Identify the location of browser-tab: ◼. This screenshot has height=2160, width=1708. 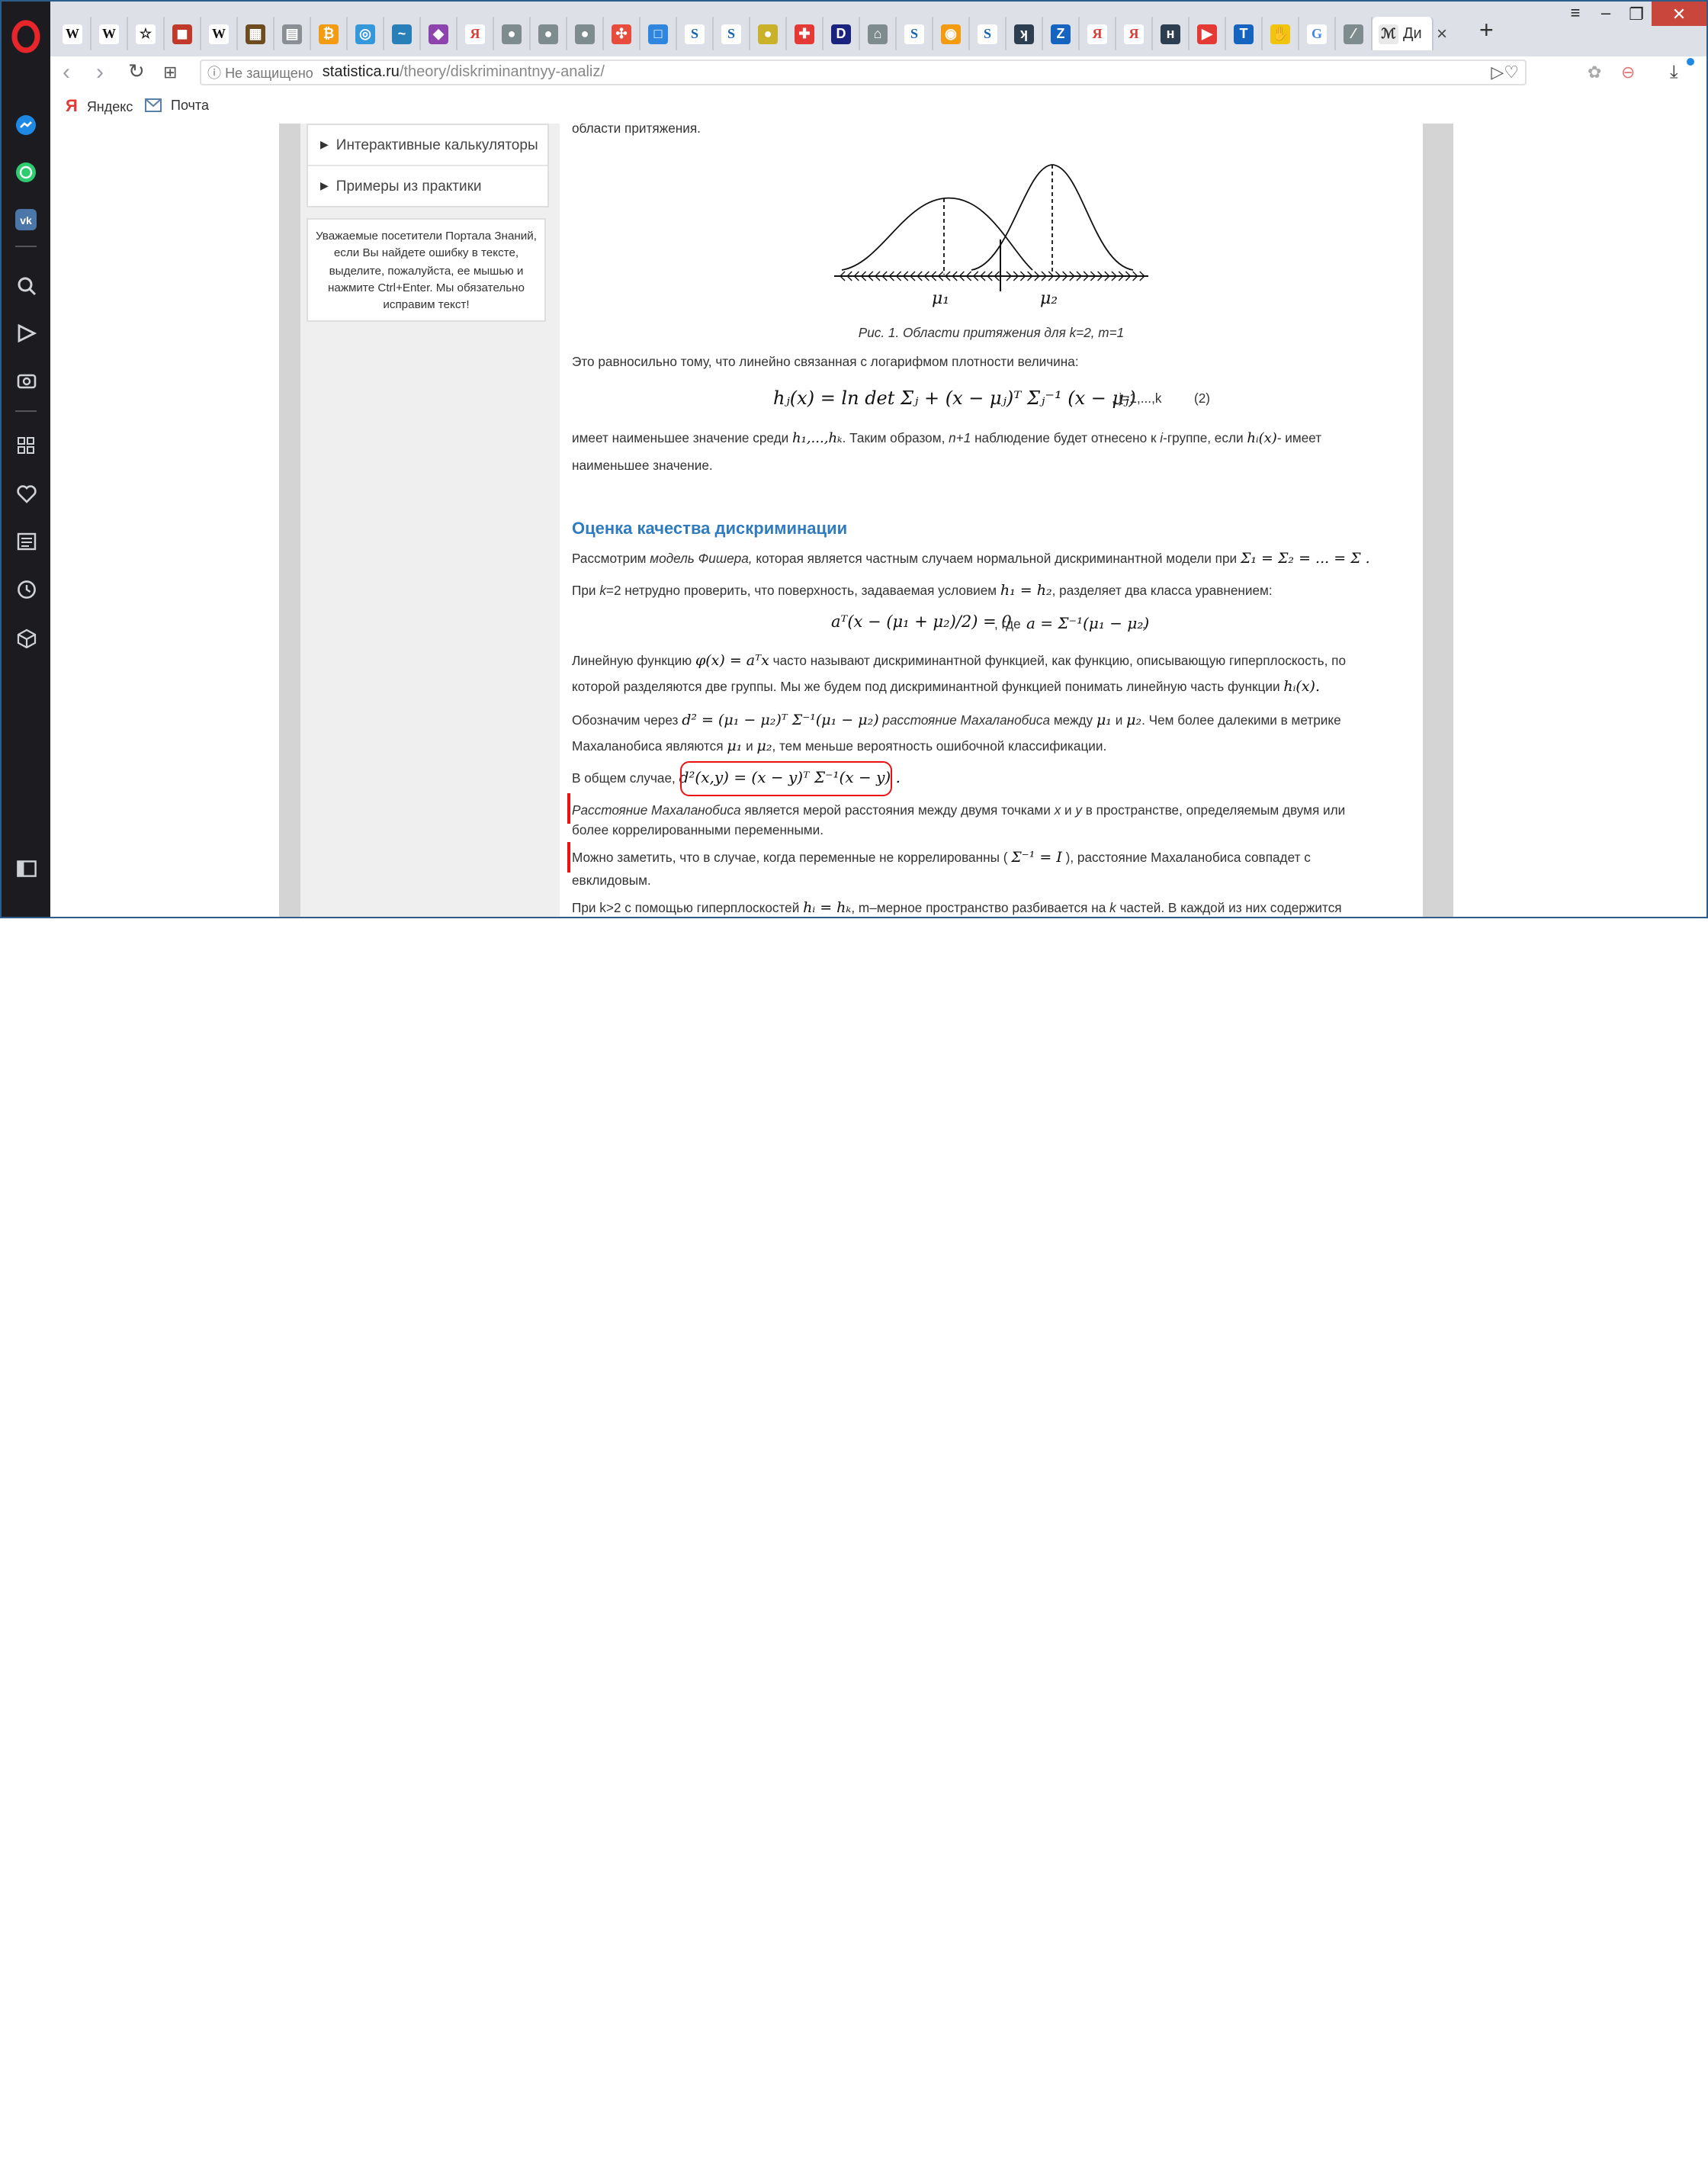
(183, 33).